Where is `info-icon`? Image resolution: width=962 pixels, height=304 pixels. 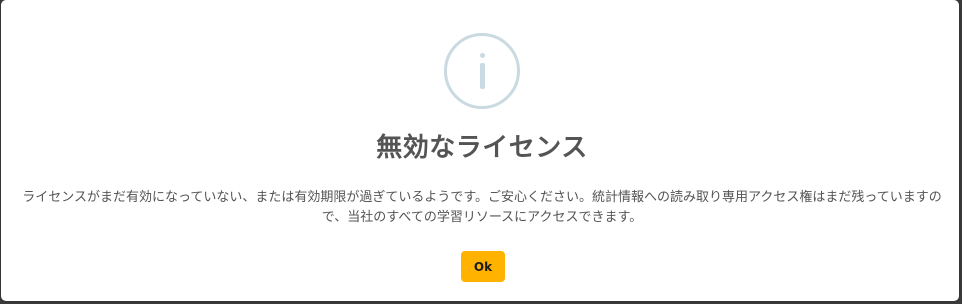 info-icon is located at coordinates (482, 71).